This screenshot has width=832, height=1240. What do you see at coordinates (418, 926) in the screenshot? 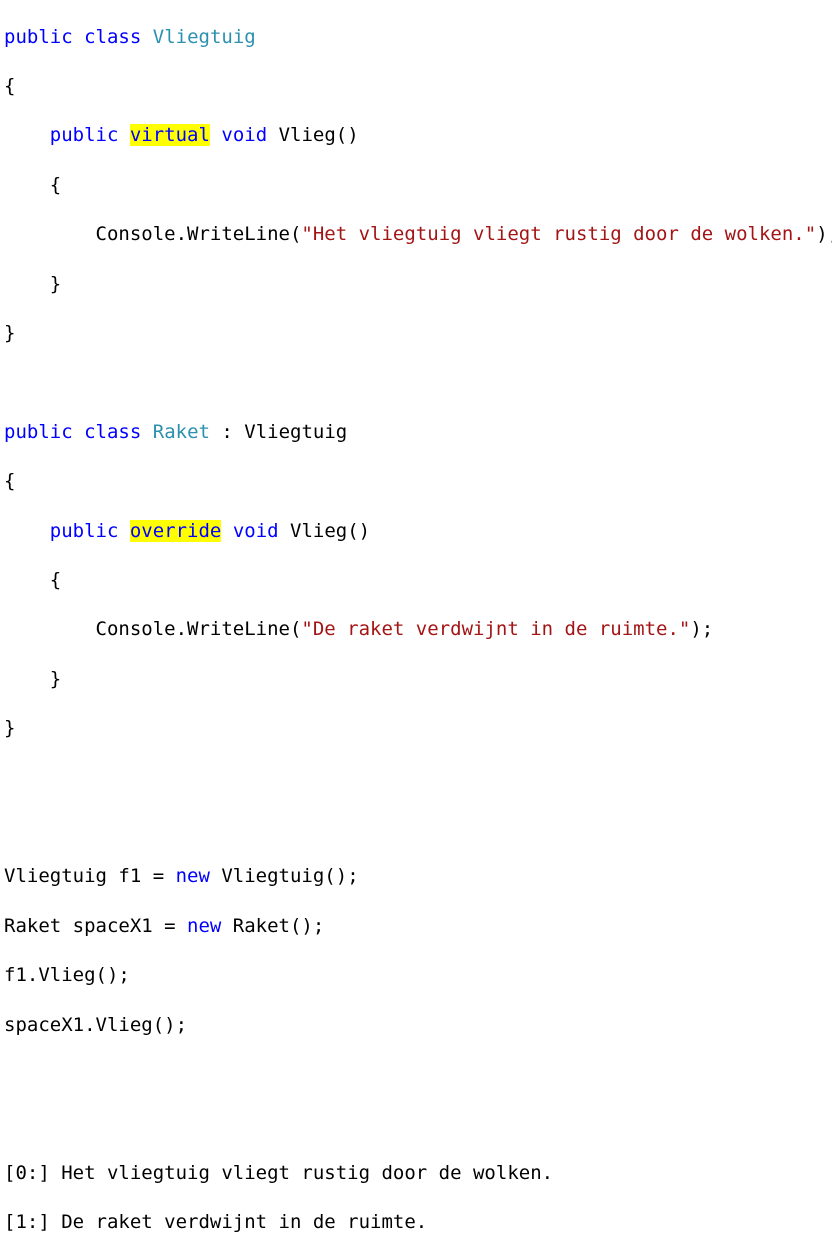
I see `usage-line-2: Raket spaceX1 = new Raket();` at bounding box center [418, 926].